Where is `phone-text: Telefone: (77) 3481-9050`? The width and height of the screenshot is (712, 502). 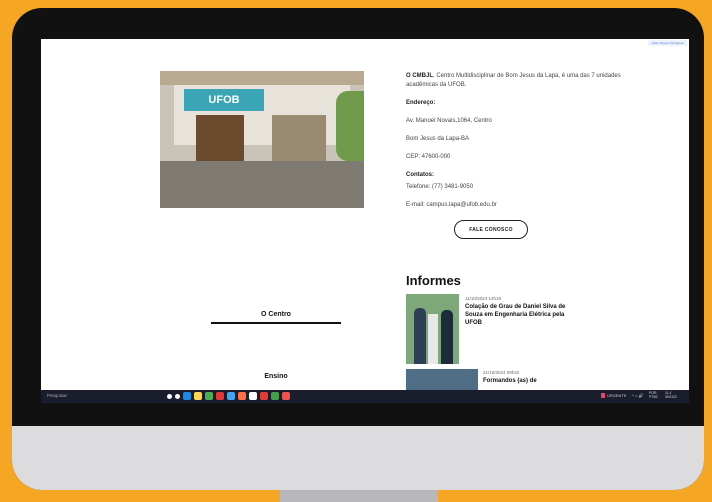 phone-text: Telefone: (77) 3481-9050 is located at coordinates (440, 187).